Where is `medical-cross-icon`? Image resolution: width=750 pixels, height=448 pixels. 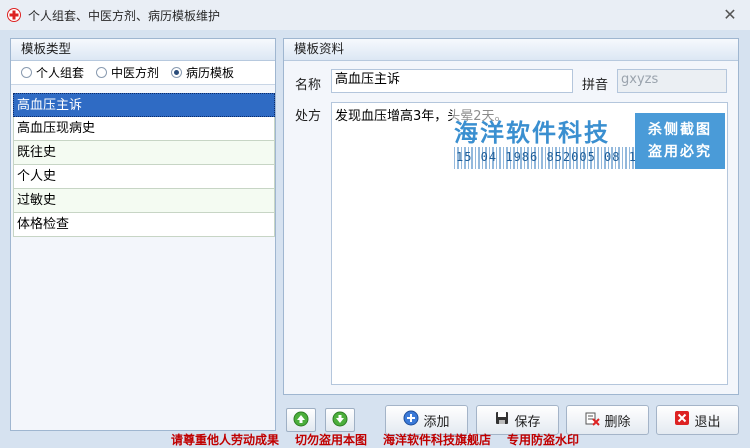 medical-cross-icon is located at coordinates (14, 15).